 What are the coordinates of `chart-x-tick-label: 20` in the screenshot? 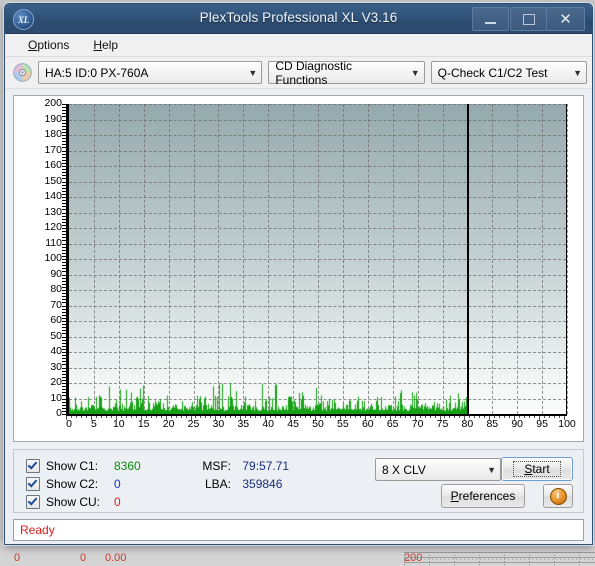 It's located at (168, 424).